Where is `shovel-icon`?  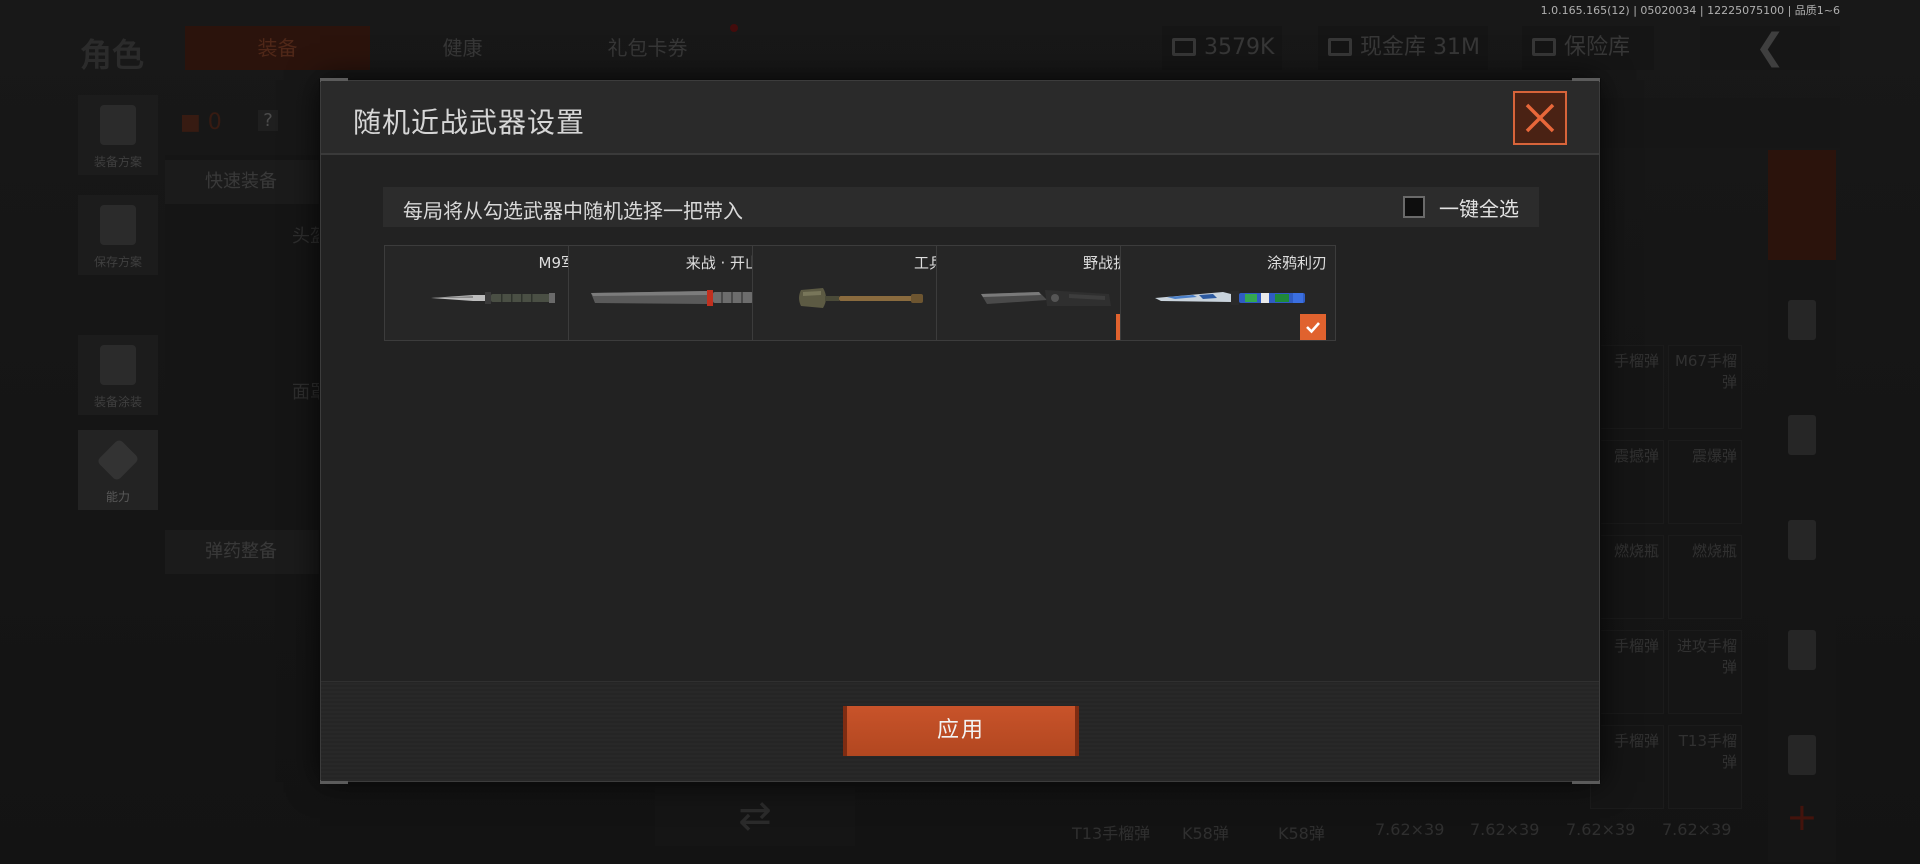
shovel-icon is located at coordinates (861, 298).